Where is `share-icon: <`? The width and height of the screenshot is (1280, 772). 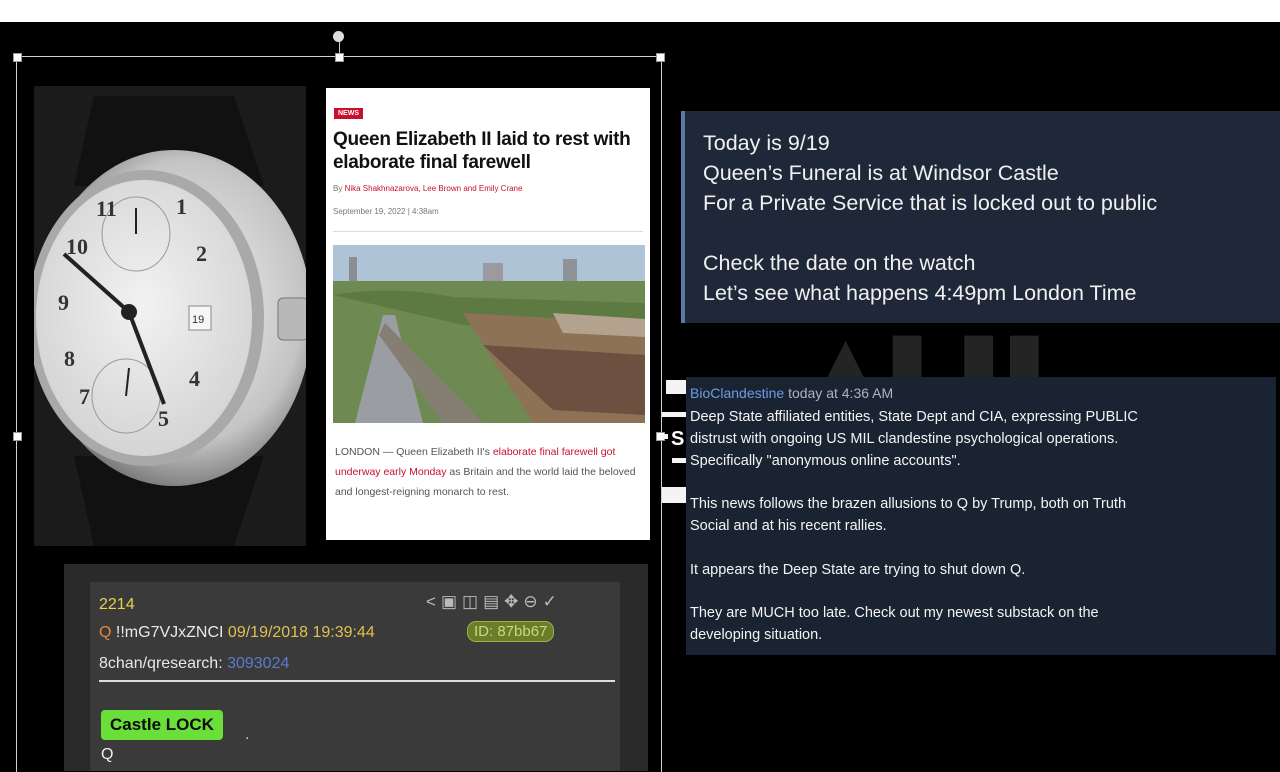
share-icon: < is located at coordinates (433, 601).